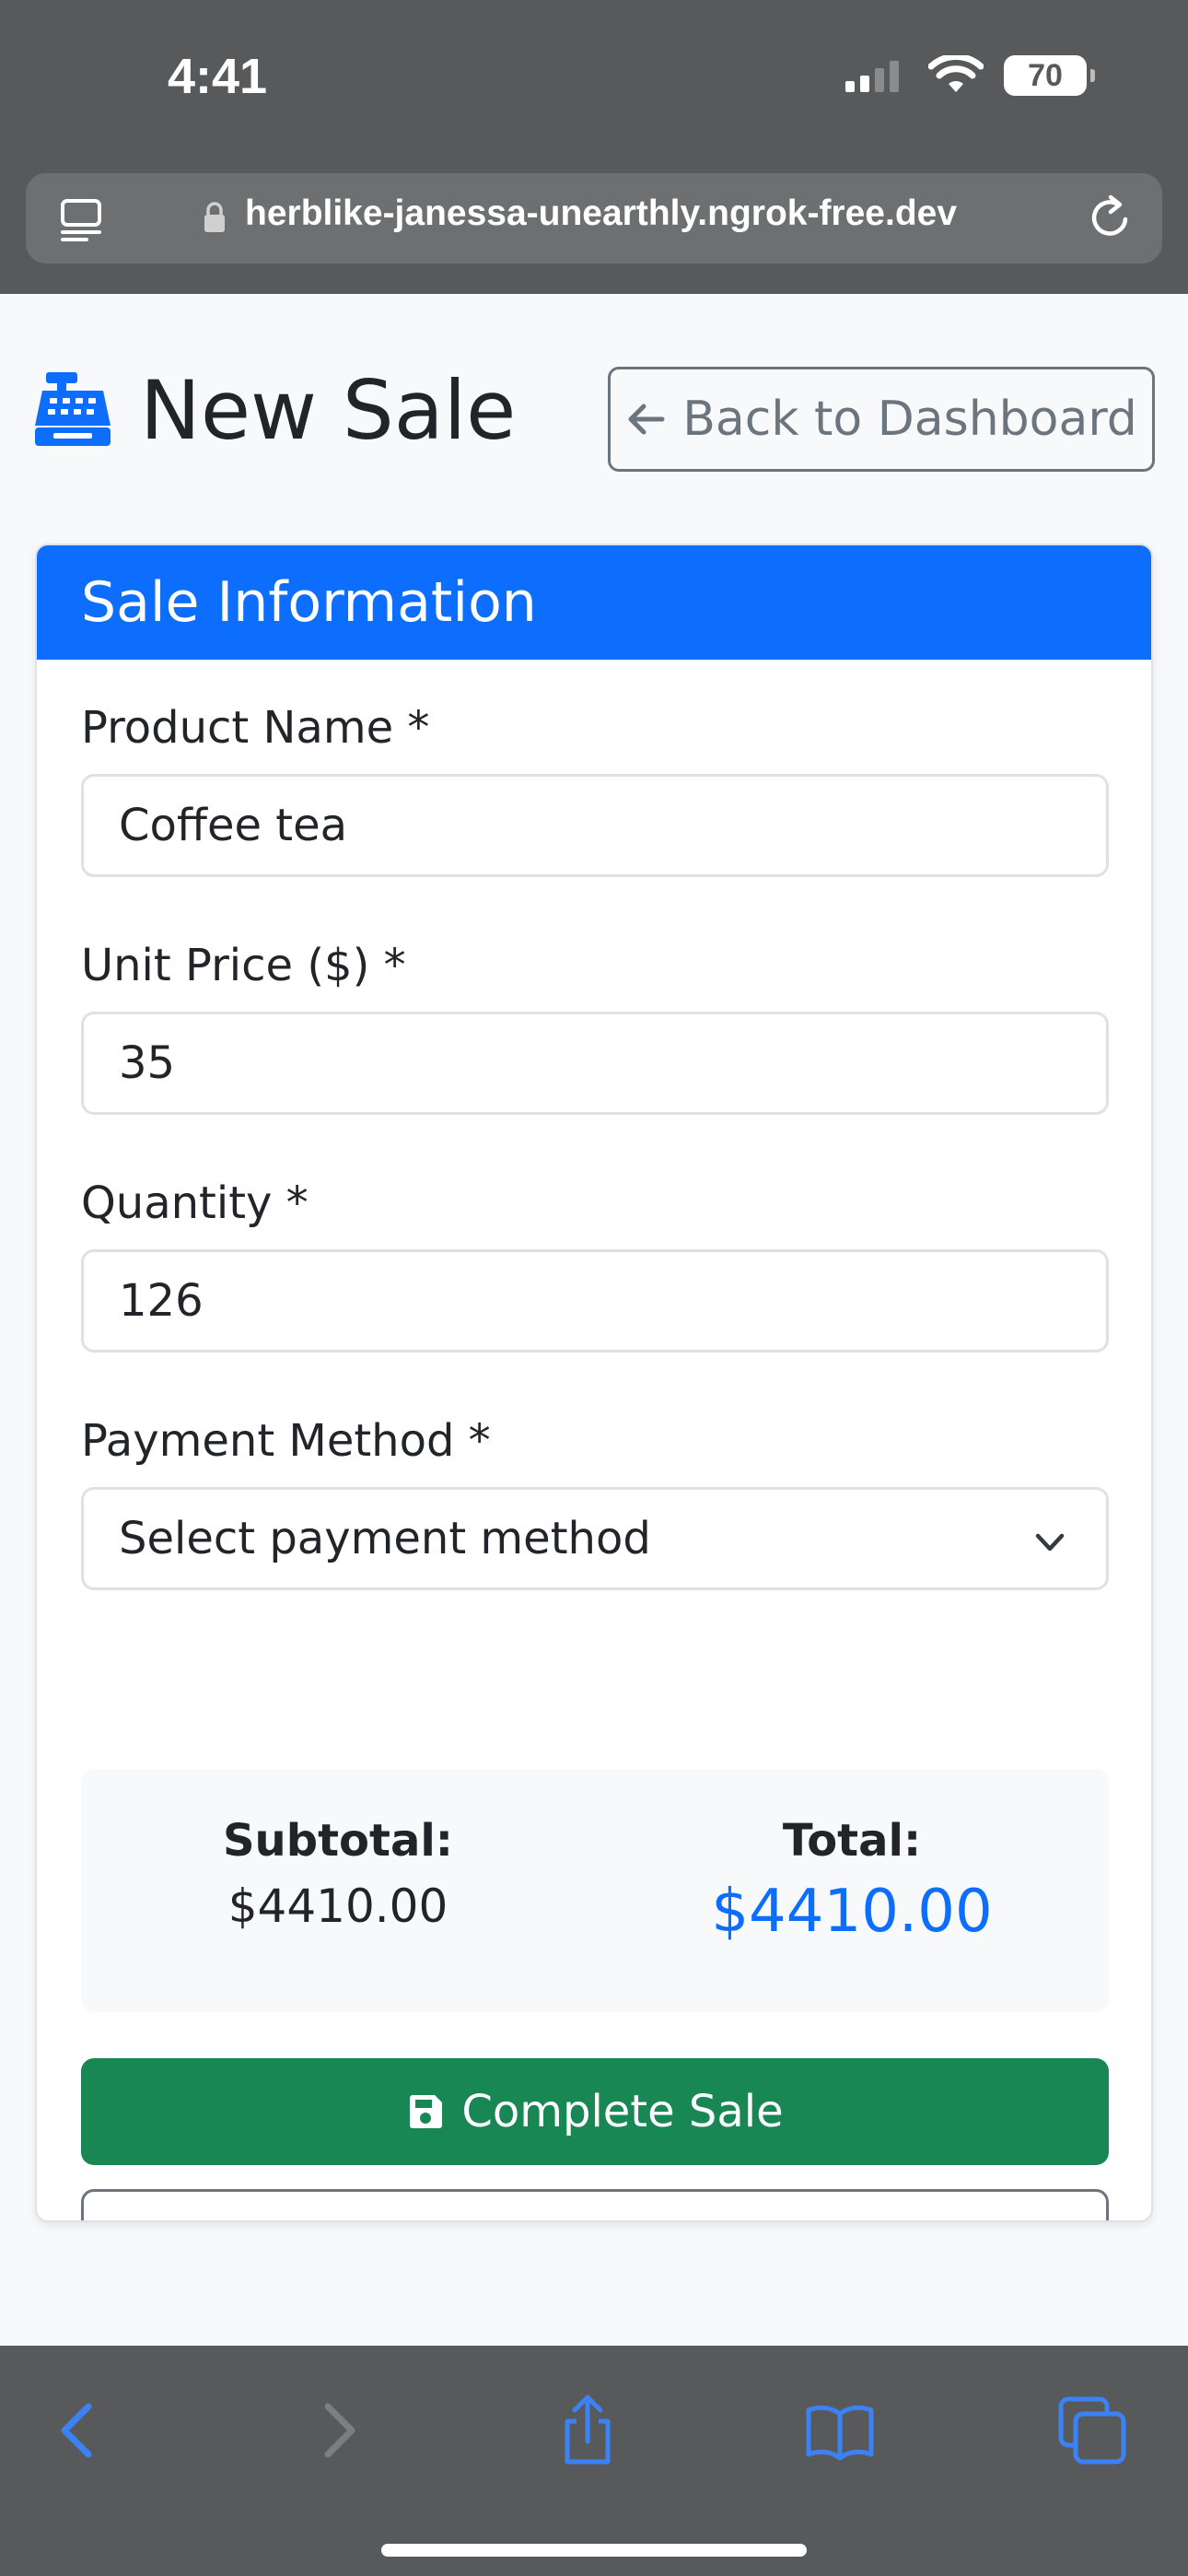 The height and width of the screenshot is (2576, 1188). I want to click on page-title: New Sale, so click(328, 410).